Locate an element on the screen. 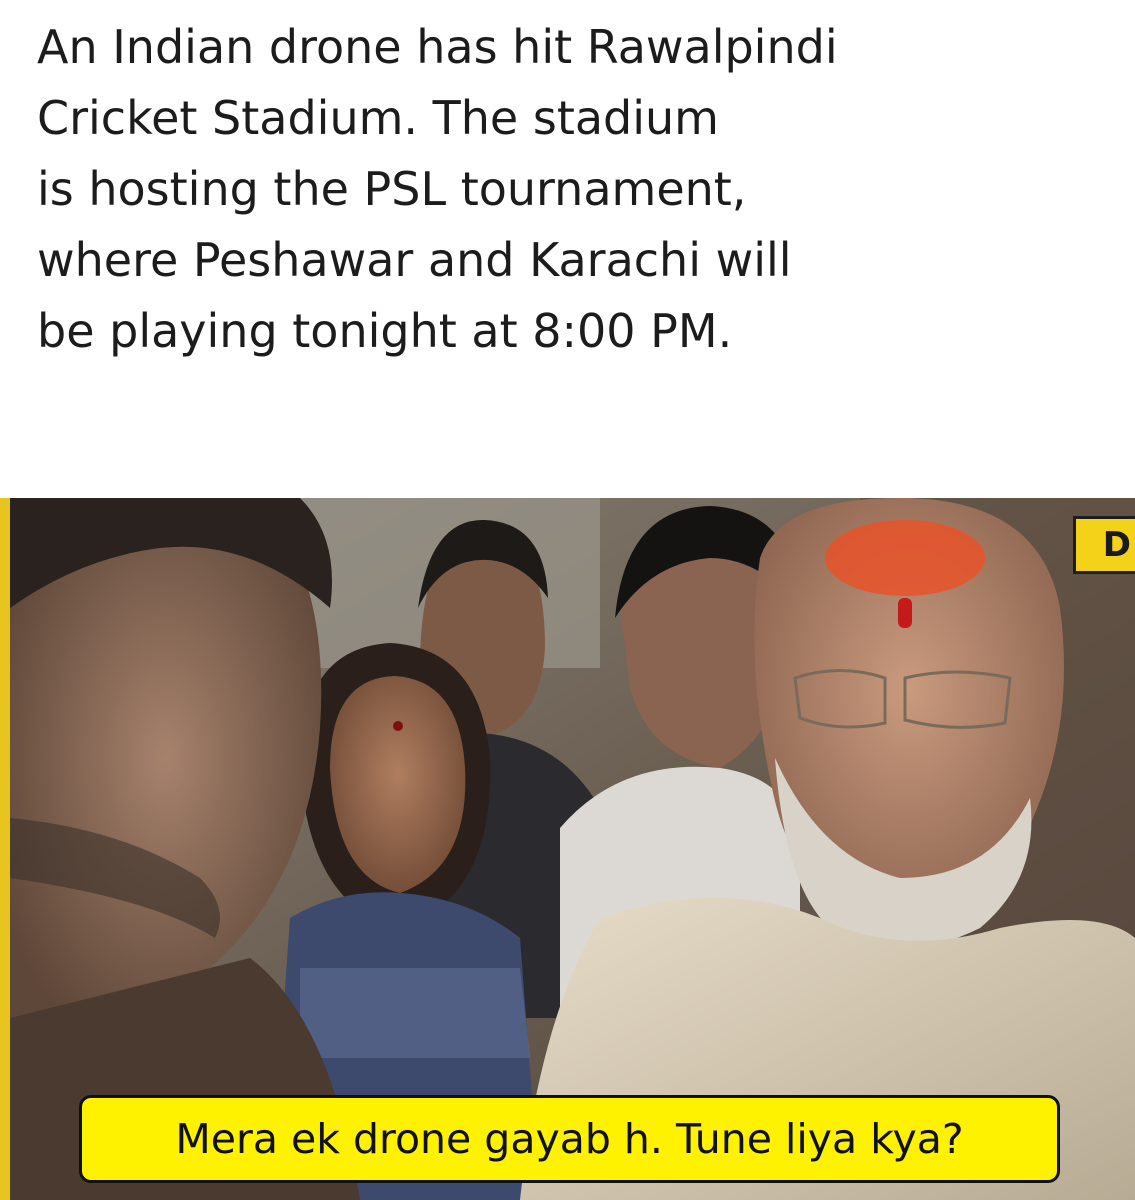  headline-line-5: be playing tonight at 8:00 PM. is located at coordinates (385, 331).